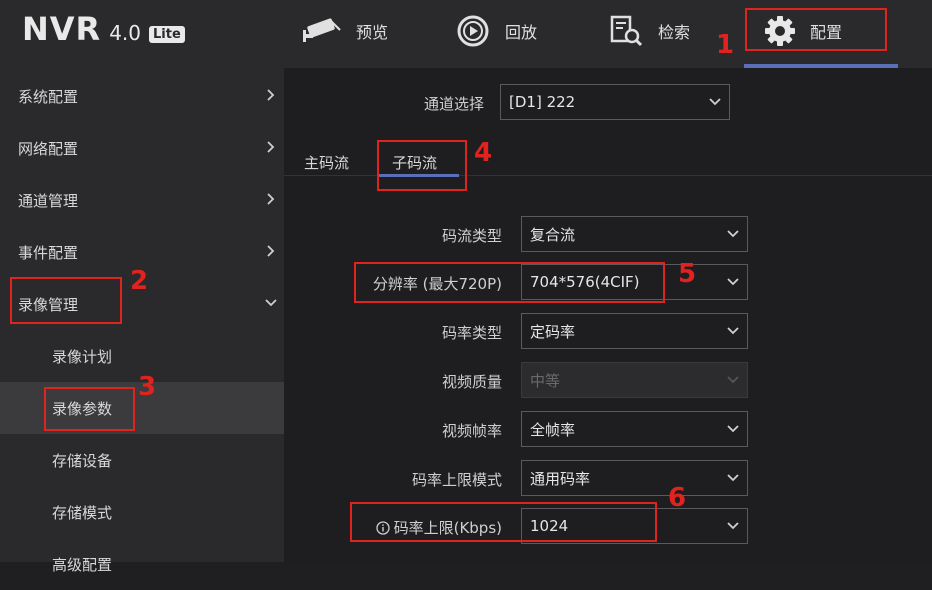 This screenshot has width=932, height=590. What do you see at coordinates (66, 300) in the screenshot?
I see `highlight-box-recording` at bounding box center [66, 300].